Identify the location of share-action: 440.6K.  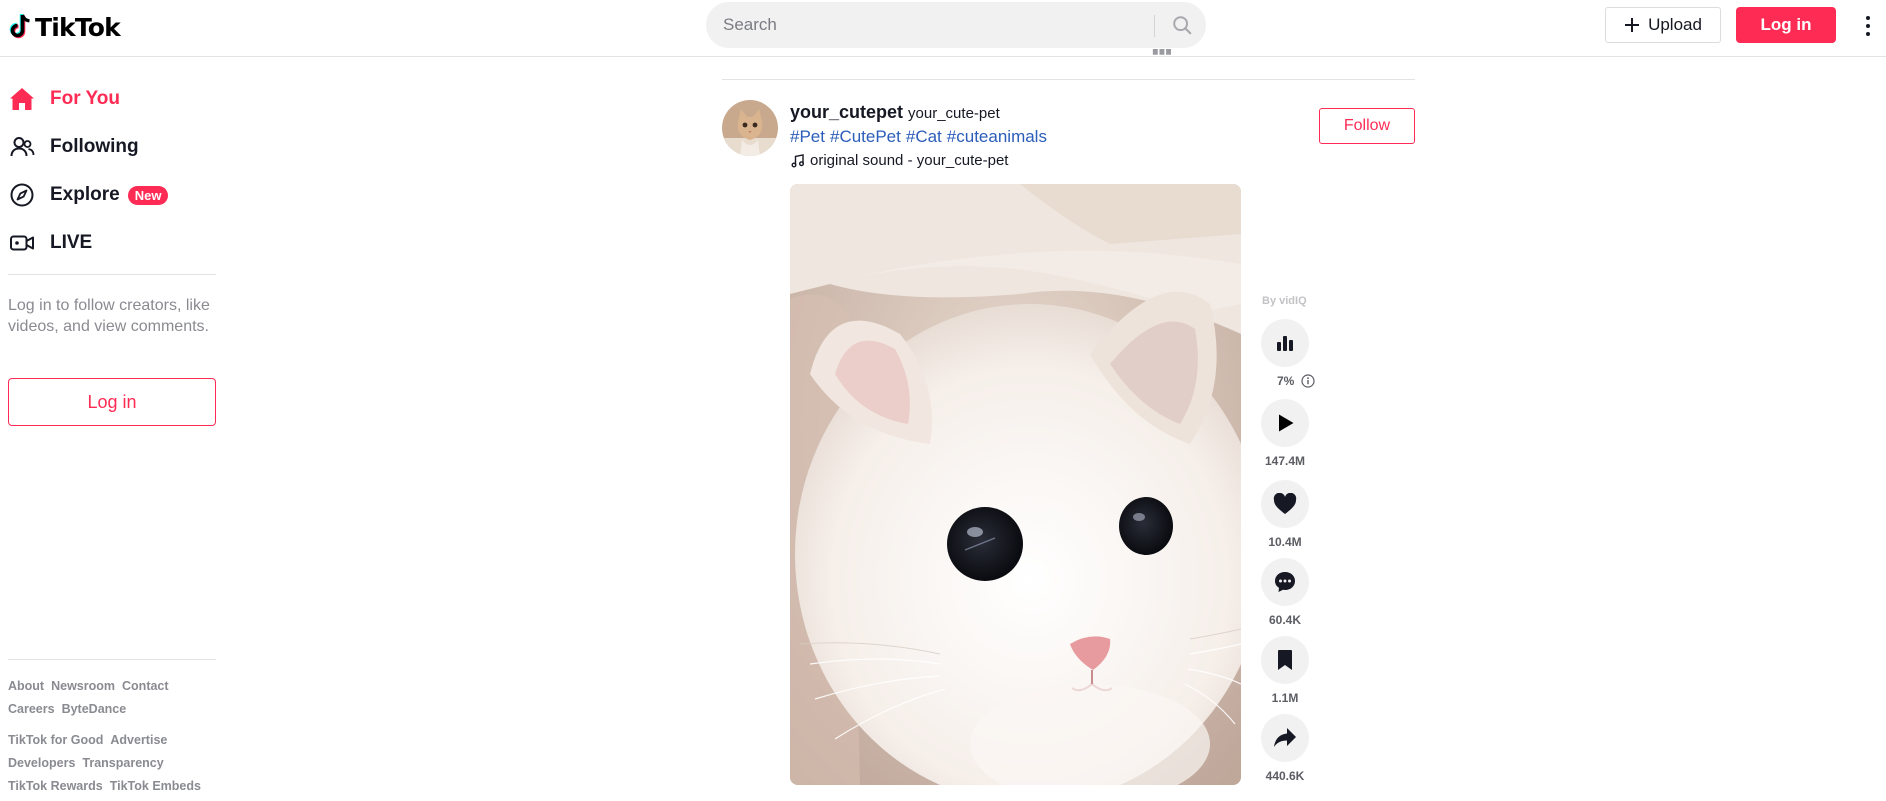
(1285, 748).